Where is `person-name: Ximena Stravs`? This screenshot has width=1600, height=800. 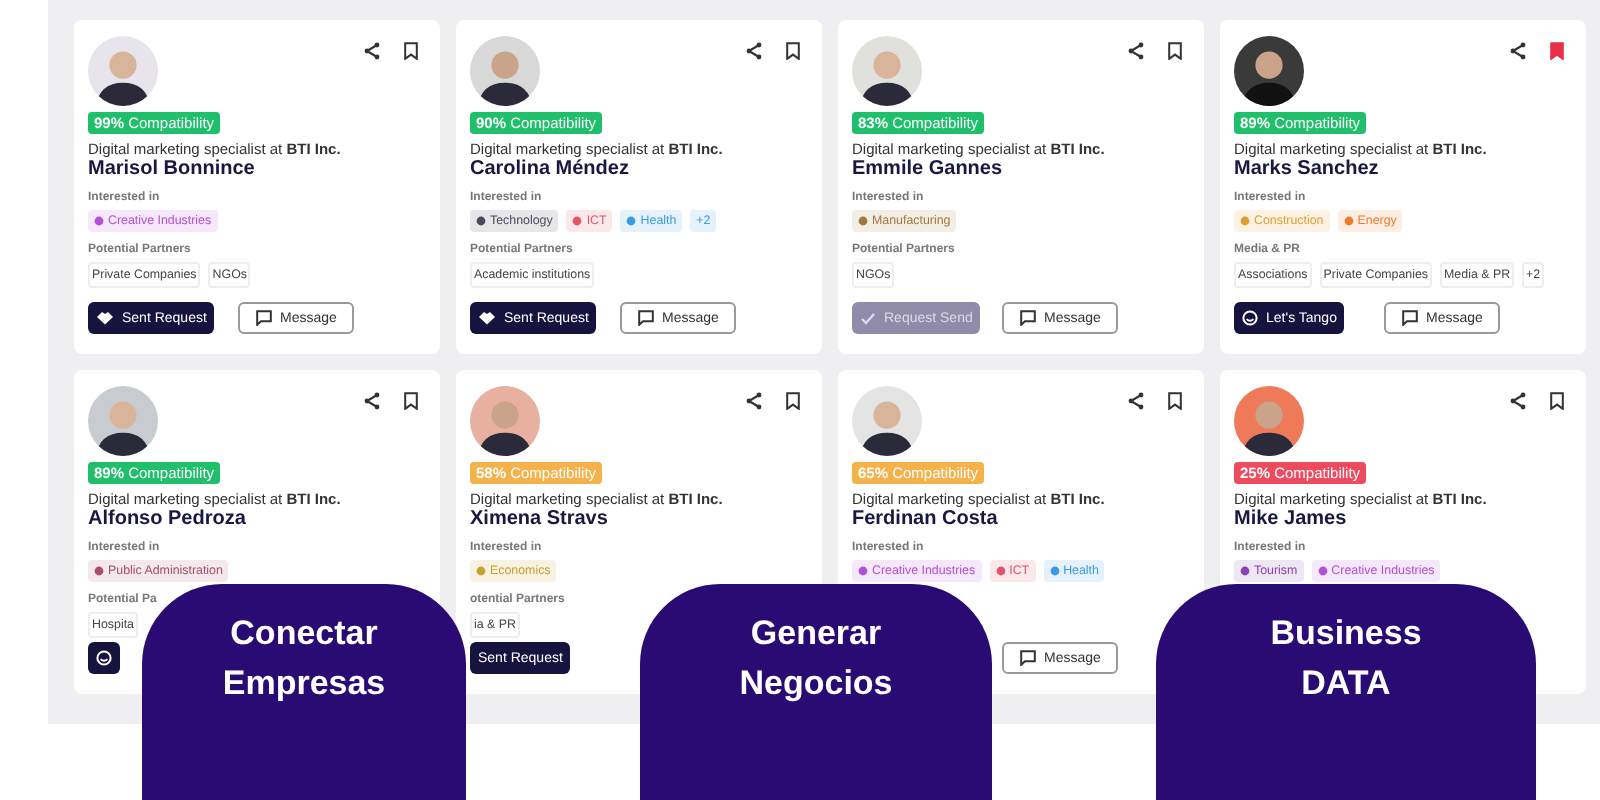
person-name: Ximena Stravs is located at coordinates (539, 519).